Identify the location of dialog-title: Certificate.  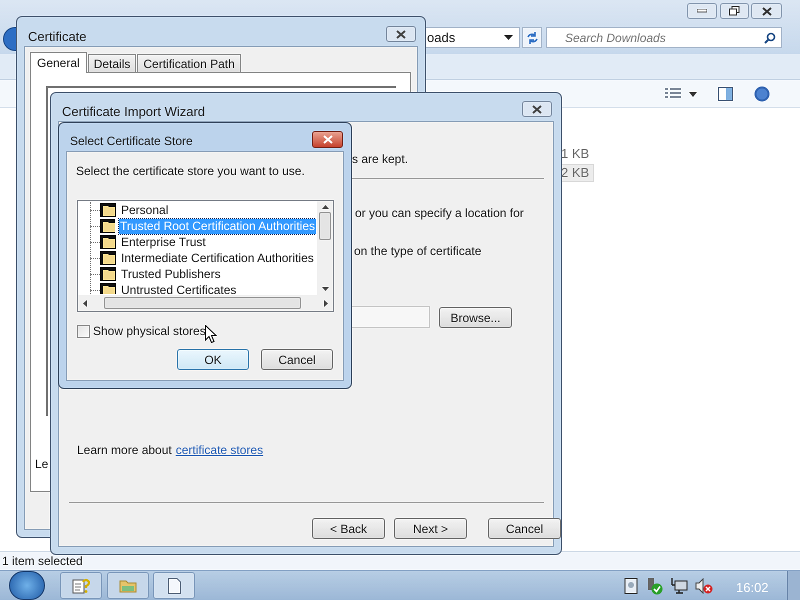
(57, 37).